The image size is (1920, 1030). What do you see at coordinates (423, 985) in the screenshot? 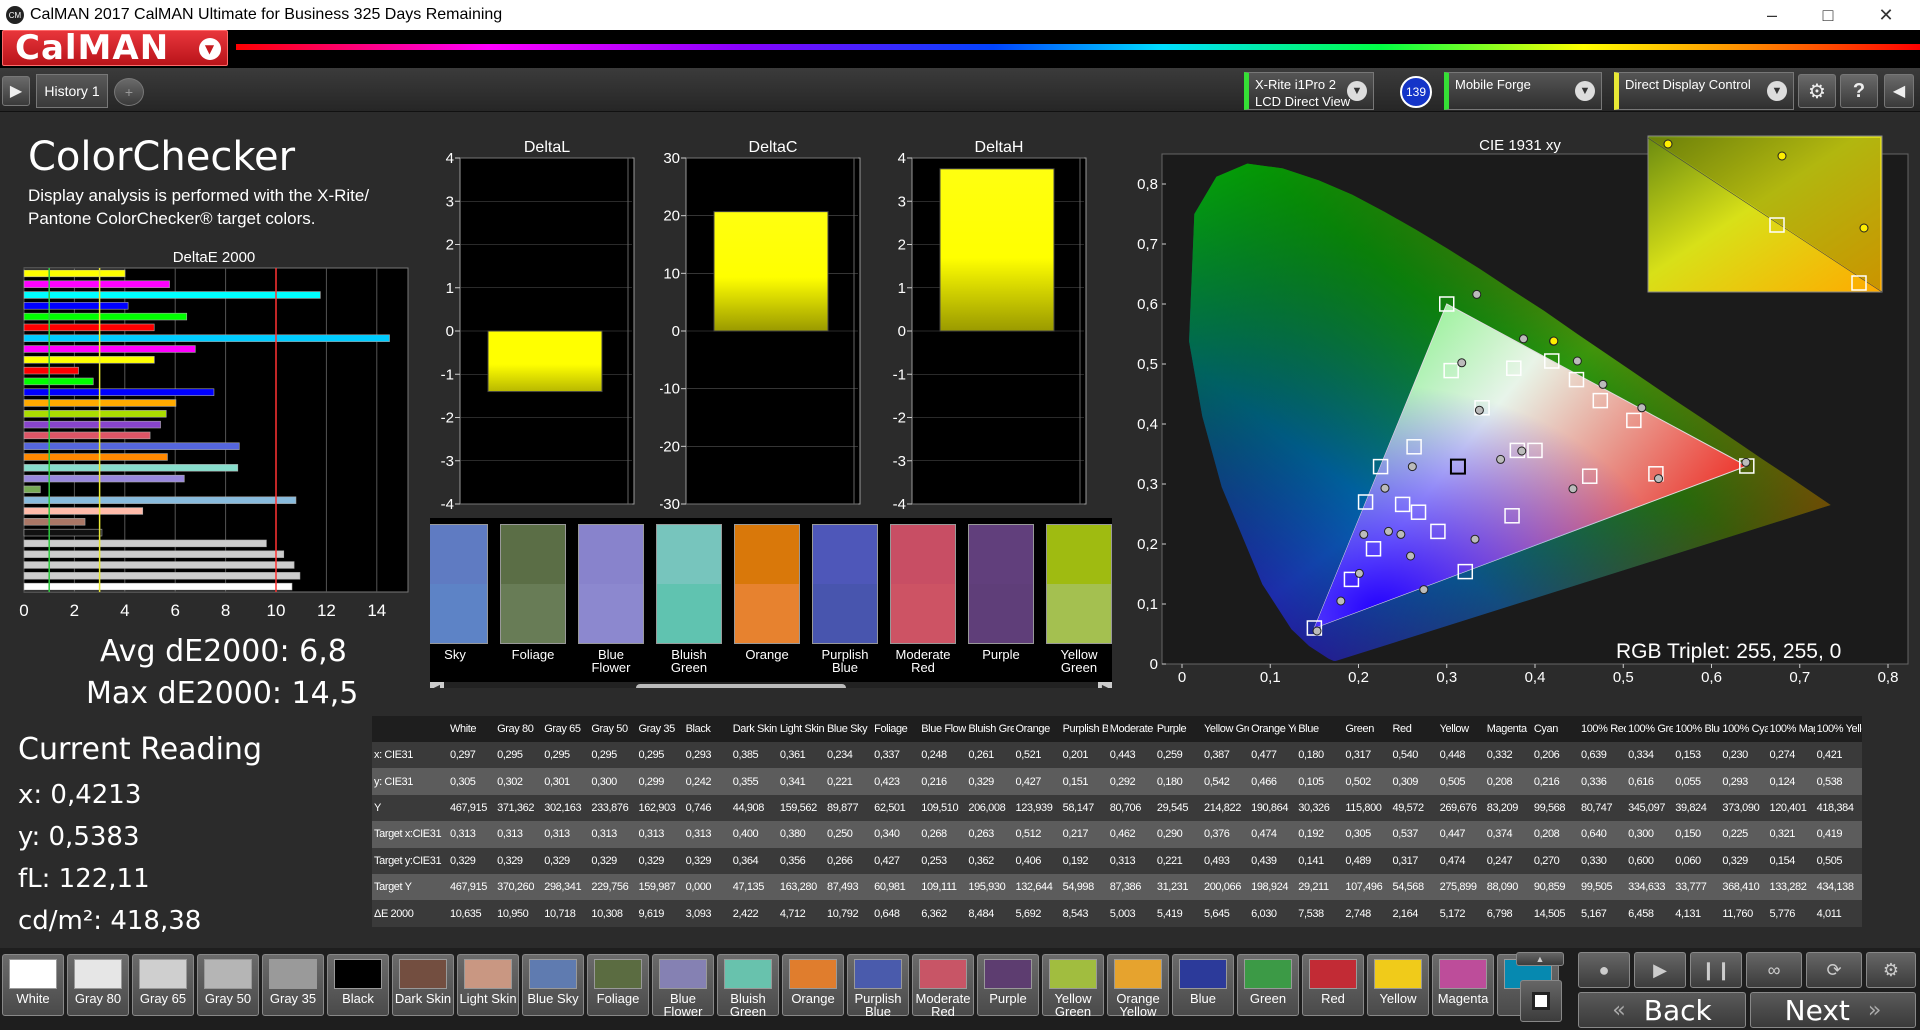
I see `swatch-button: Dark Skin` at bounding box center [423, 985].